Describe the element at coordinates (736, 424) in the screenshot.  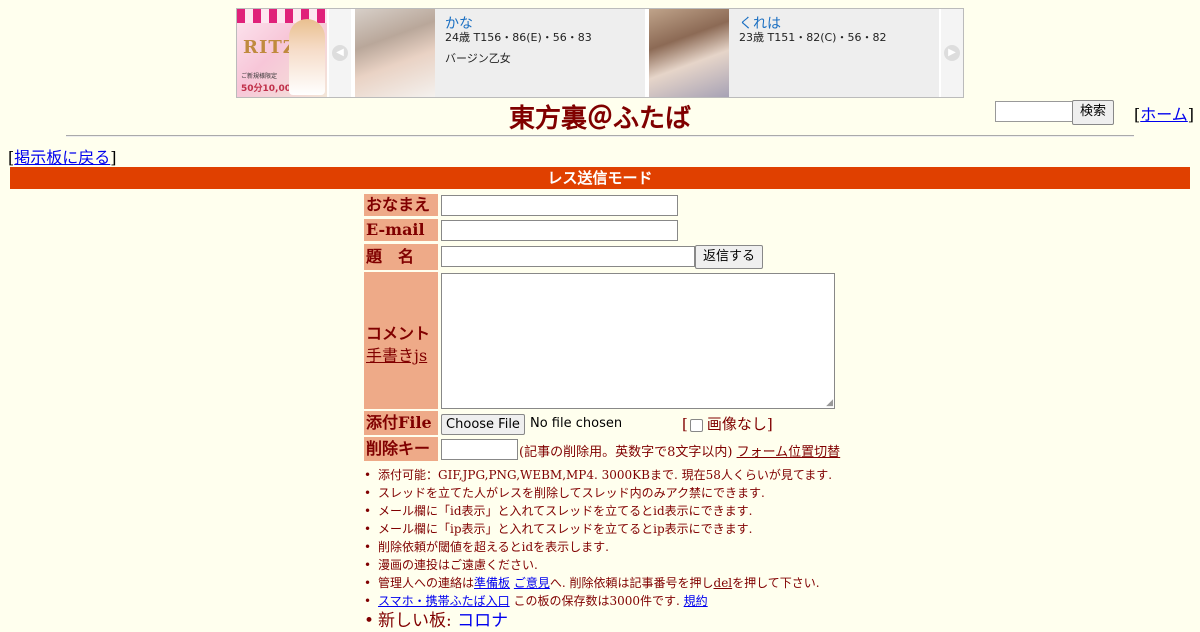
I see `no-image-label: 画像なし` at that location.